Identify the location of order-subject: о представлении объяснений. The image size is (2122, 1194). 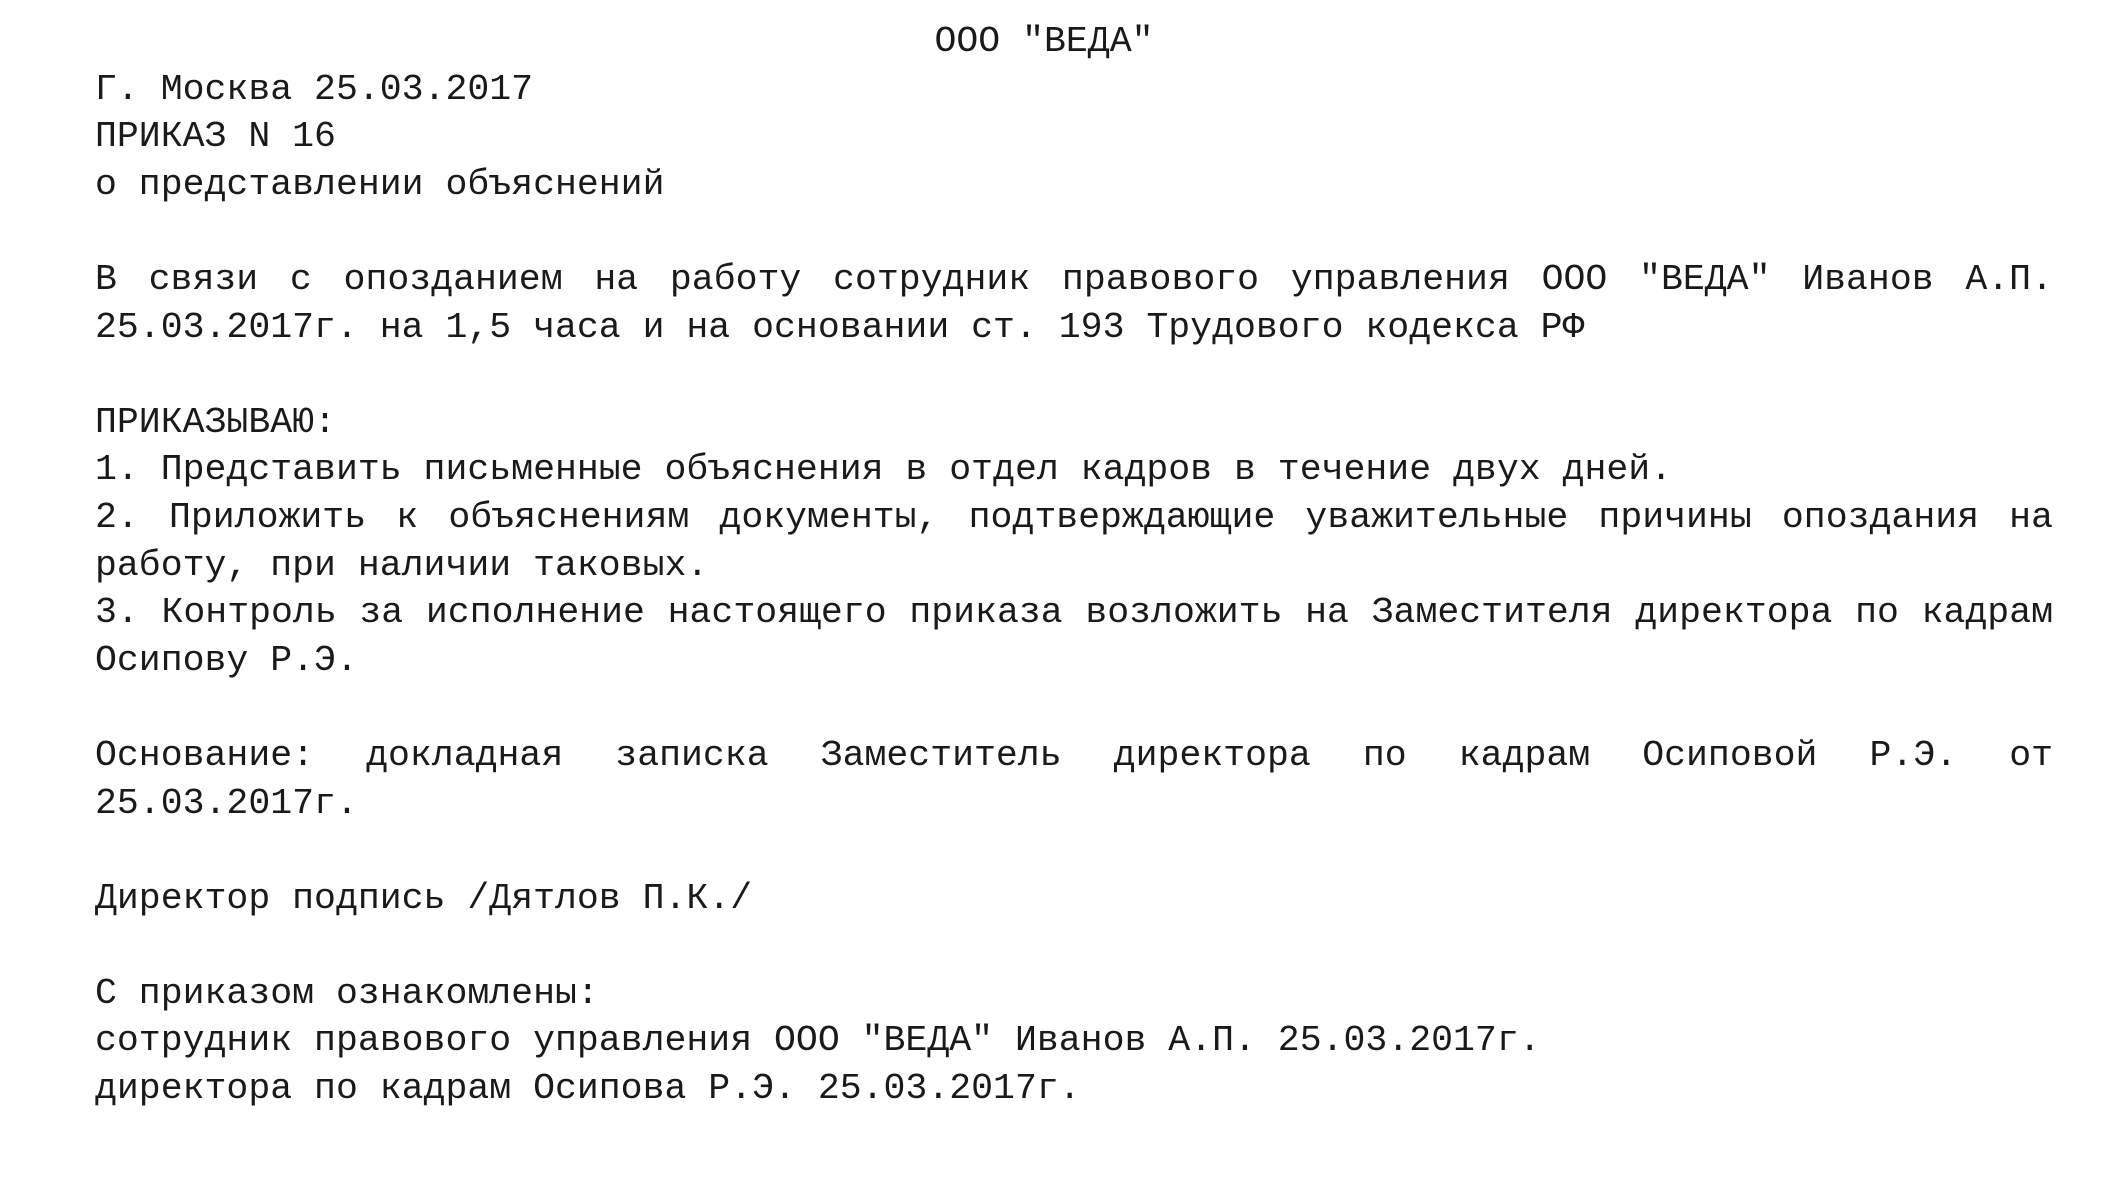
(380, 184).